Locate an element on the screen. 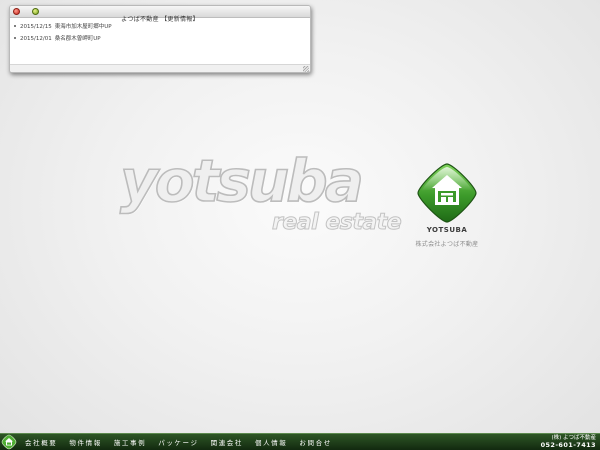 The width and height of the screenshot is (600, 450). nav-item-contact: お問合せ is located at coordinates (315, 442).